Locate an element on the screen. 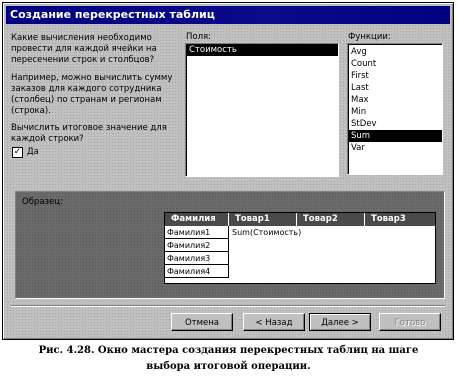 The height and width of the screenshot is (389, 457). functions-label: Функции: is located at coordinates (369, 37).